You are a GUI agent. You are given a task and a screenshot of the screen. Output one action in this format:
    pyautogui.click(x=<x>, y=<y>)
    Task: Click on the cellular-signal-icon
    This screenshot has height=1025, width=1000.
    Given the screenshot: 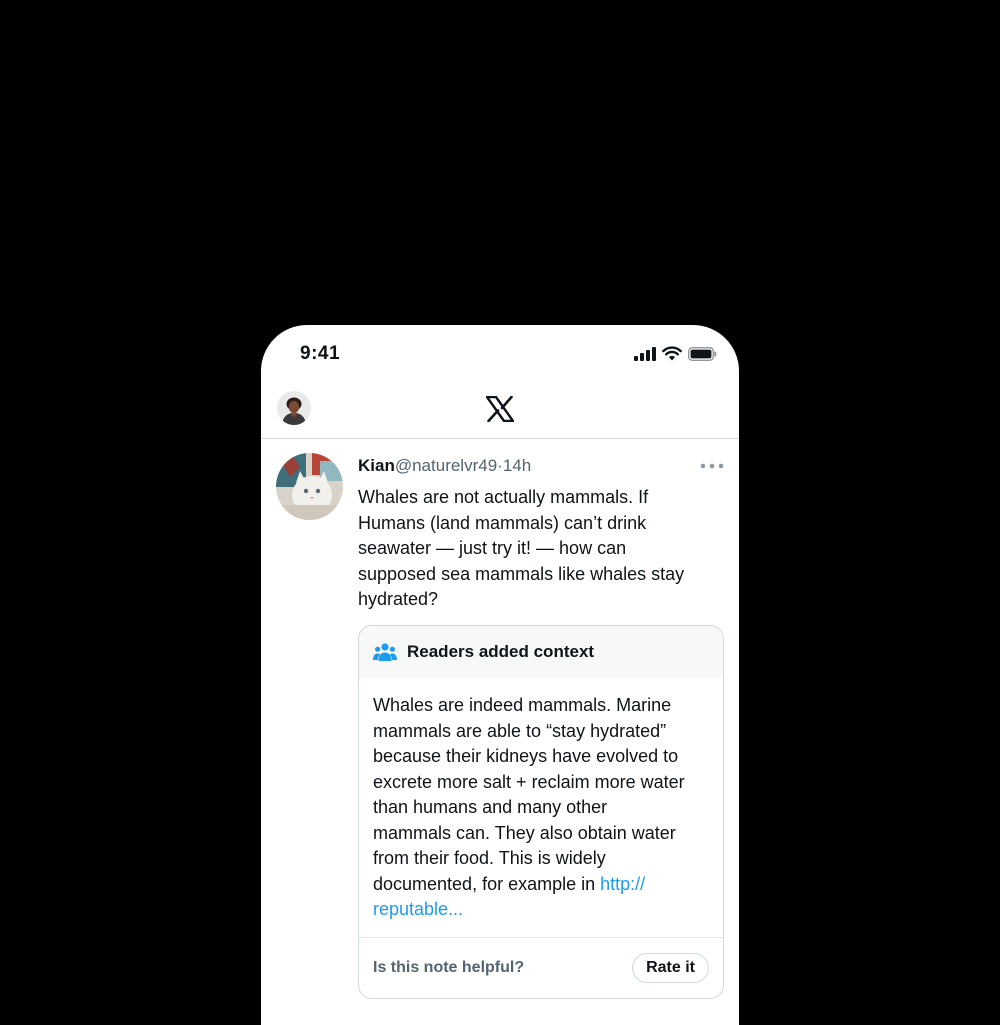 What is the action you would take?
    pyautogui.click(x=645, y=353)
    